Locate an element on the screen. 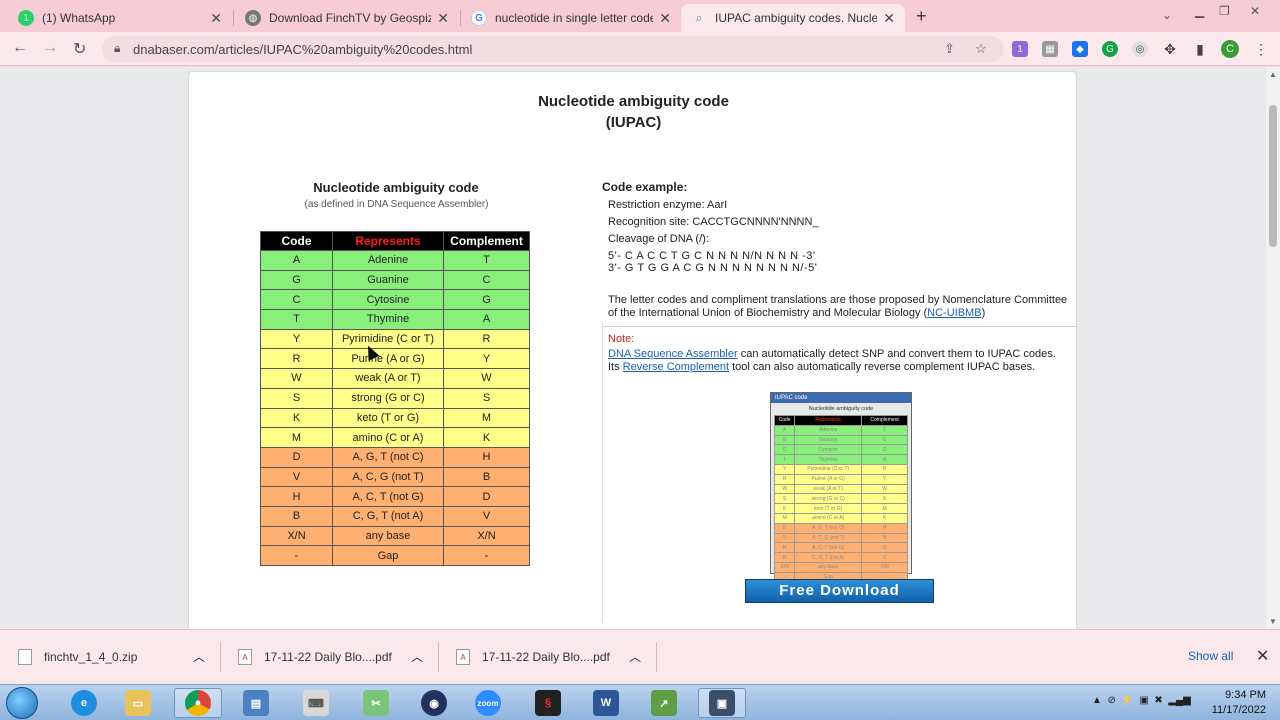 The image size is (1280, 720). mini-row: V A, C, G (not T) B is located at coordinates (840, 538).